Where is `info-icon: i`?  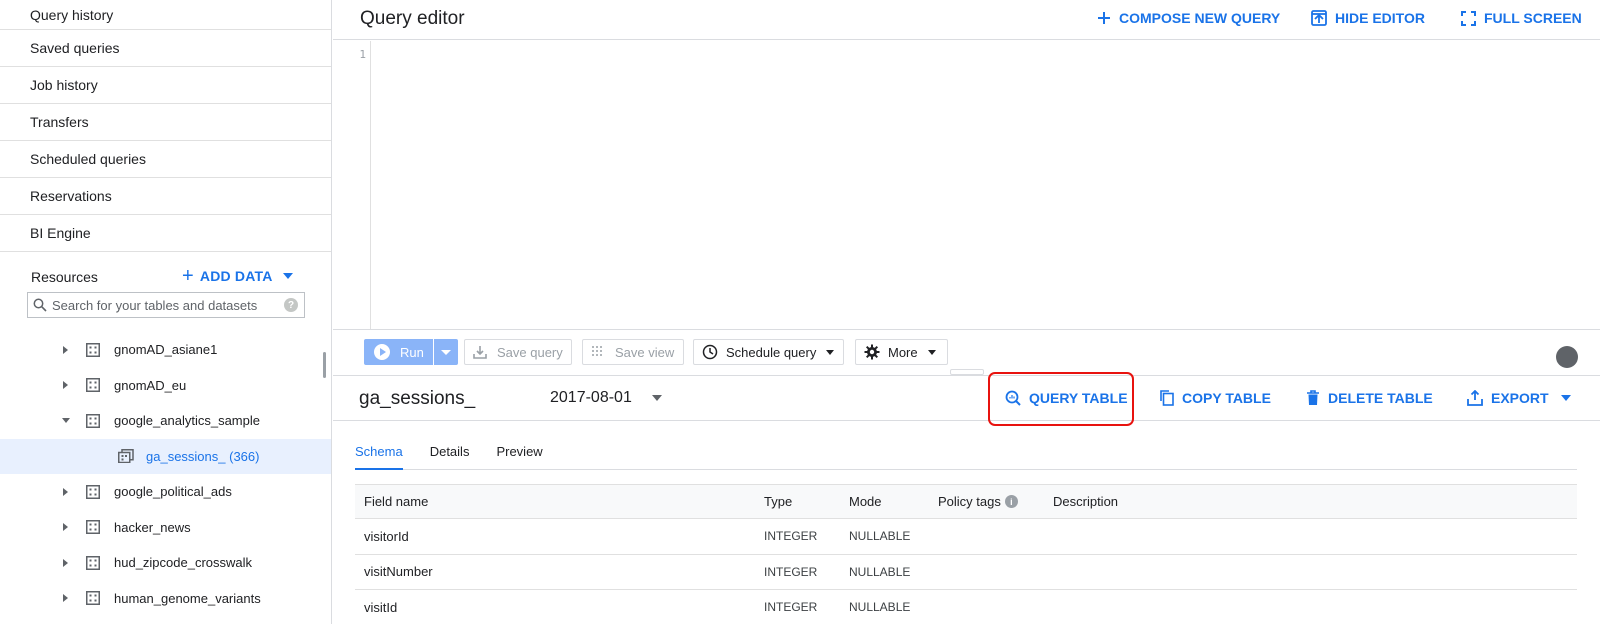
info-icon: i is located at coordinates (1011, 501).